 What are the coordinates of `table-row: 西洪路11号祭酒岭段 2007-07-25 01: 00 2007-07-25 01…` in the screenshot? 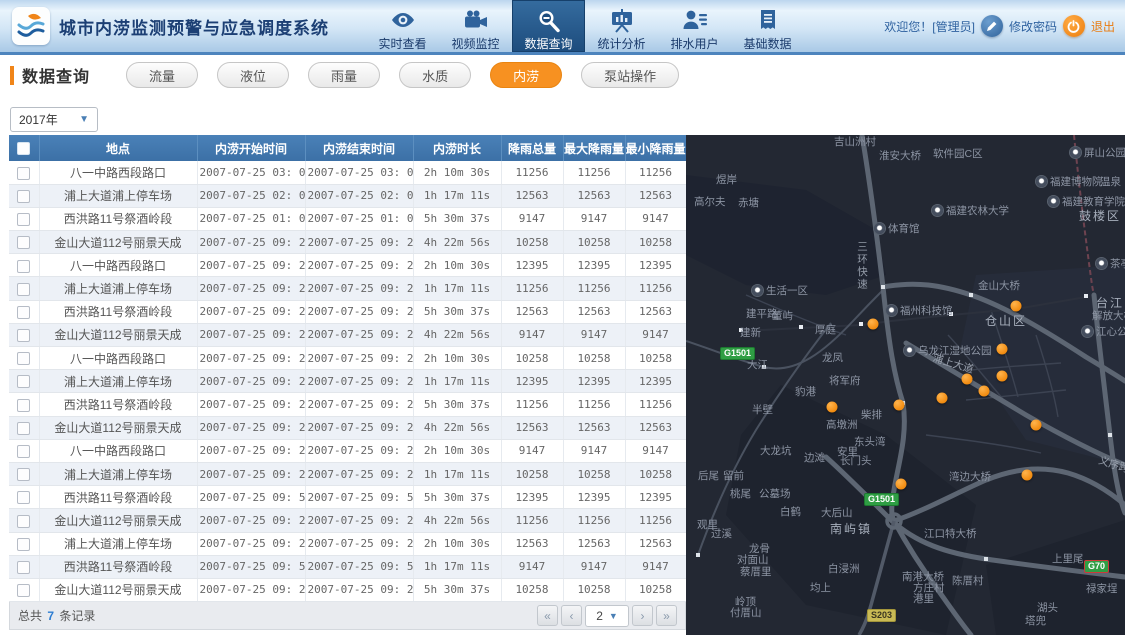 It's located at (348, 219).